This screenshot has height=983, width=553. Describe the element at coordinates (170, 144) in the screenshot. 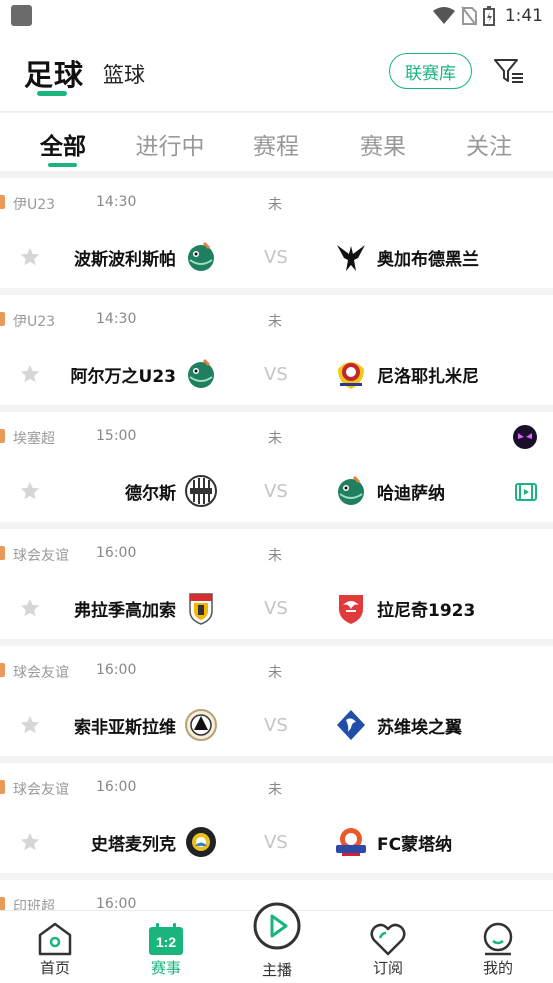

I see `tab-live: 进行中` at that location.